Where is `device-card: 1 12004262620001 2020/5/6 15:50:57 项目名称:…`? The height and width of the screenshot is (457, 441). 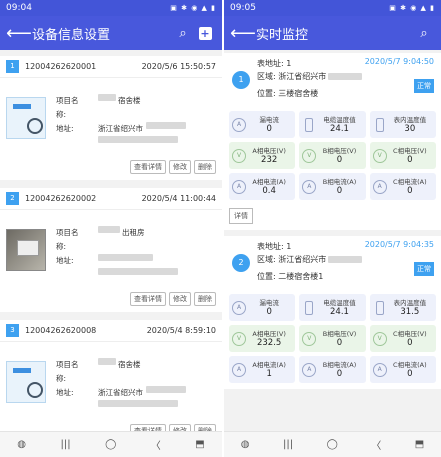
device-card: 1 12004262620001 2020/5/6 15:50:57 项目名称:… is located at coordinates (111, 118).